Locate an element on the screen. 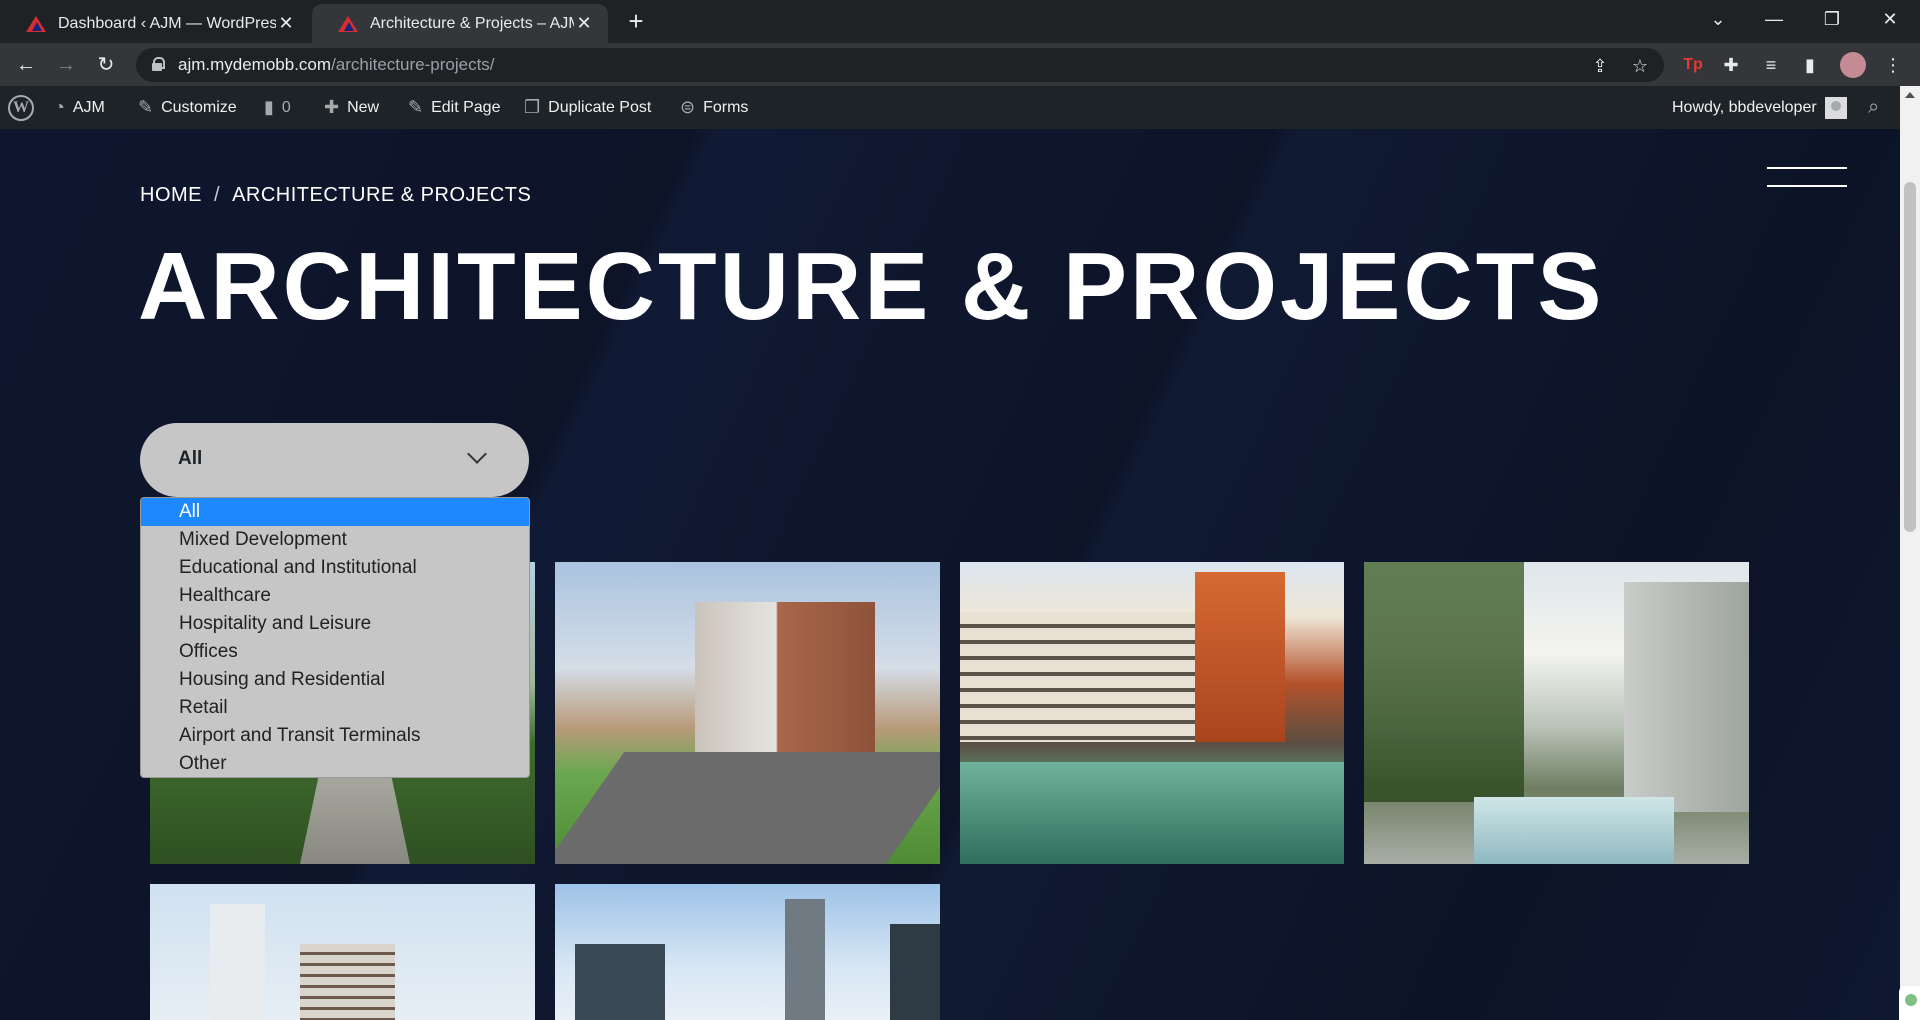 This screenshot has height=1020, width=1920. water-shape is located at coordinates (1574, 830).